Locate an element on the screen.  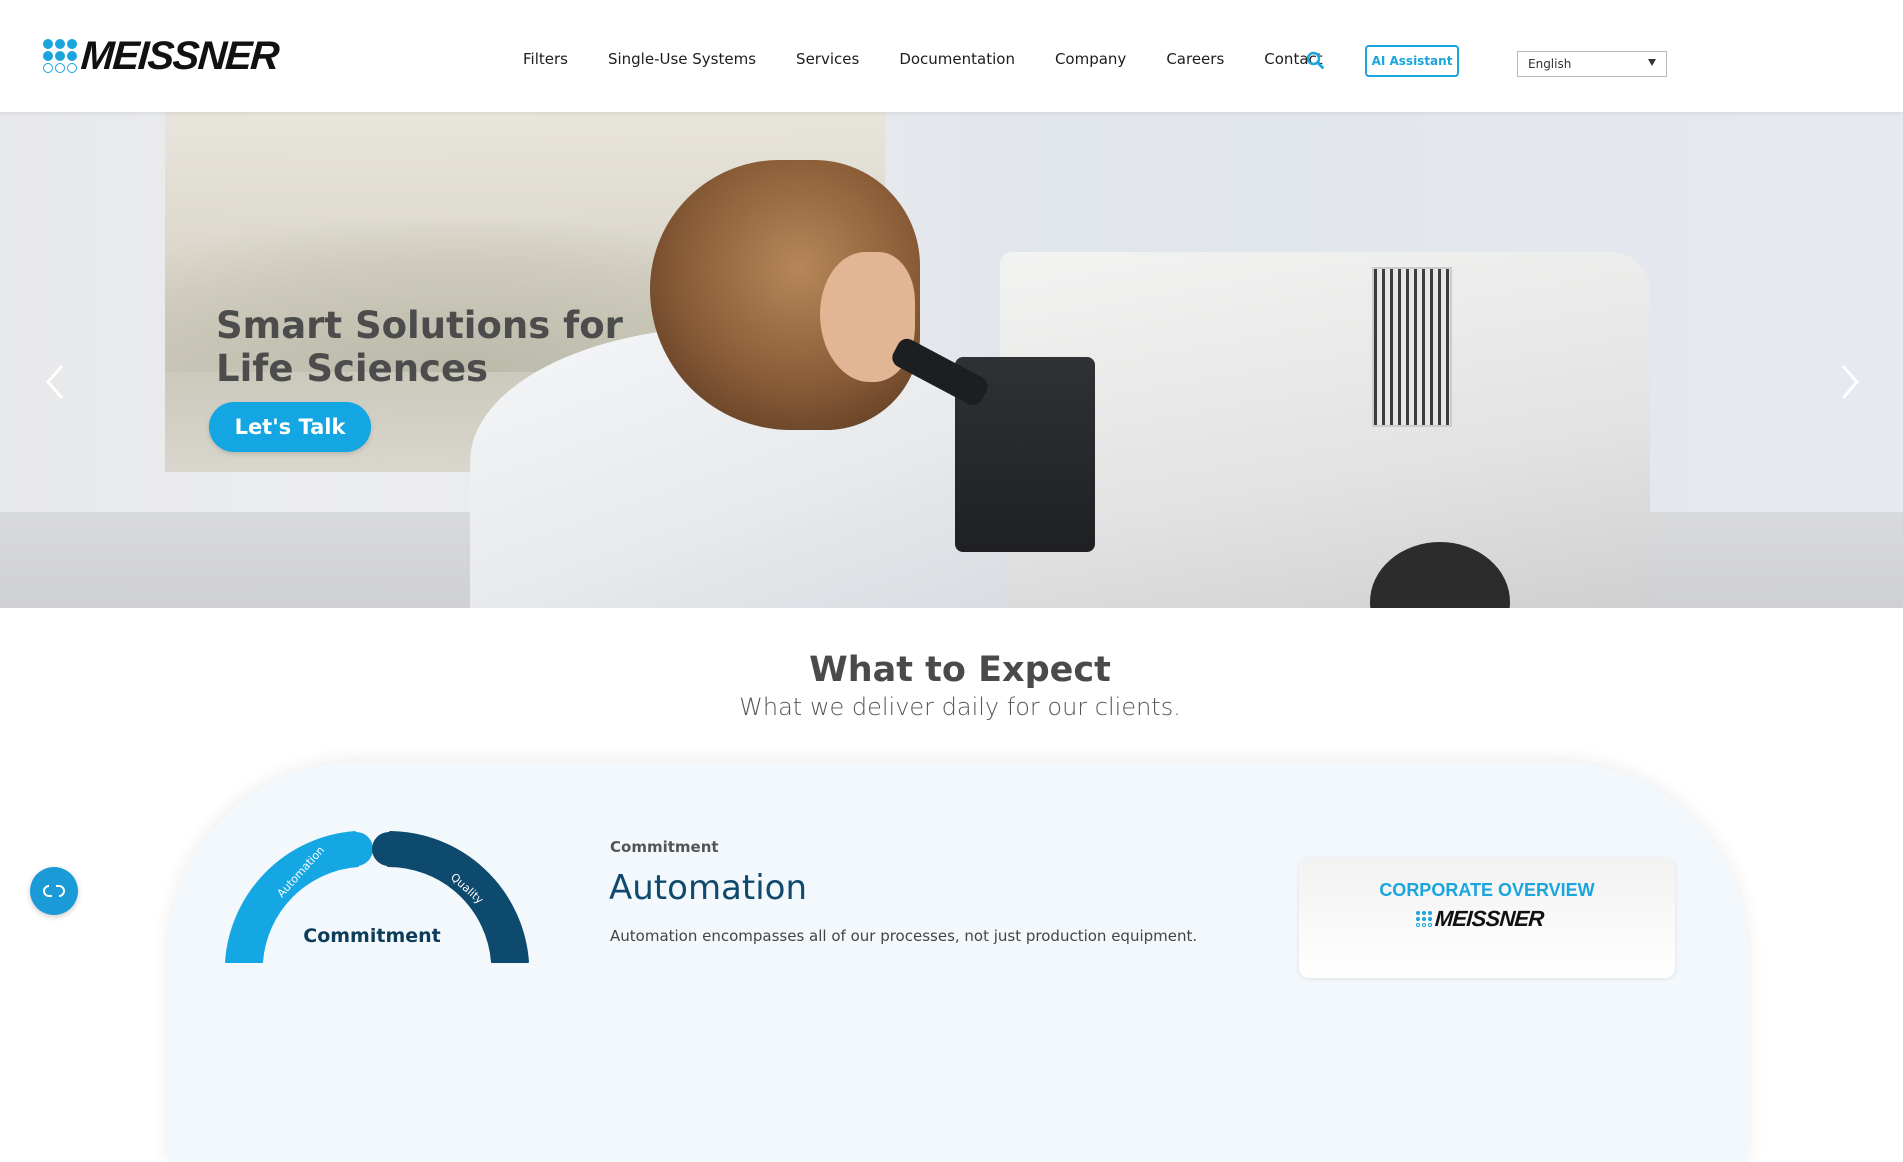
commitment-eyebrow: Commitment is located at coordinates (664, 847).